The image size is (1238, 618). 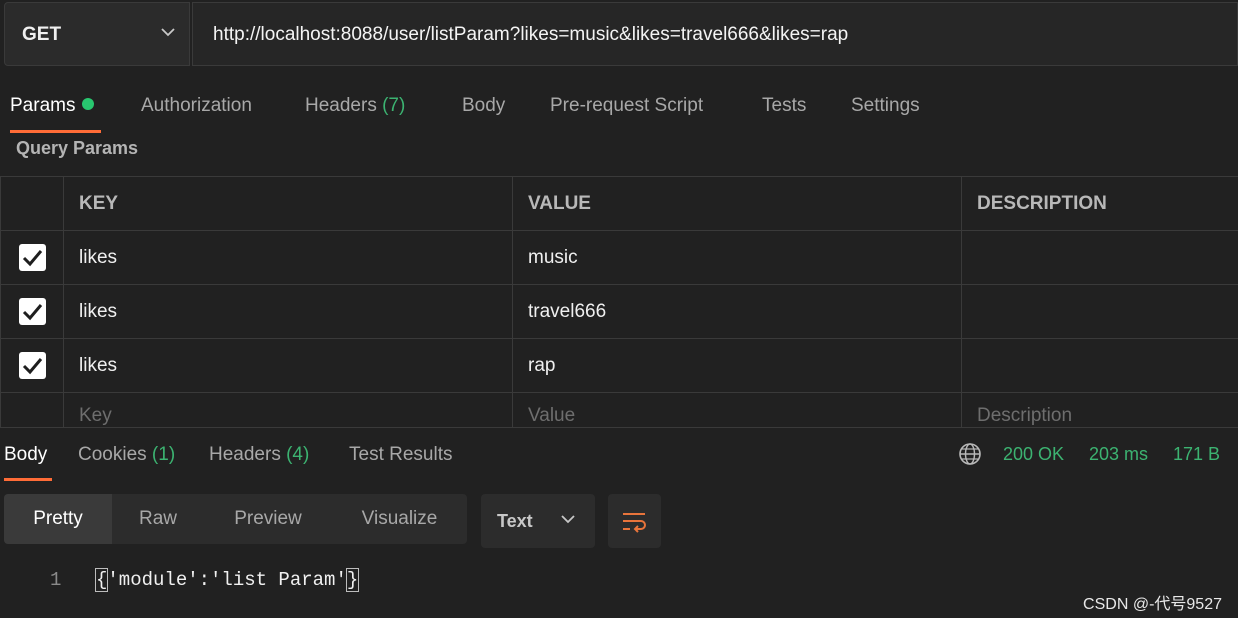 I want to click on tab-tests: Tests, so click(x=784, y=106).